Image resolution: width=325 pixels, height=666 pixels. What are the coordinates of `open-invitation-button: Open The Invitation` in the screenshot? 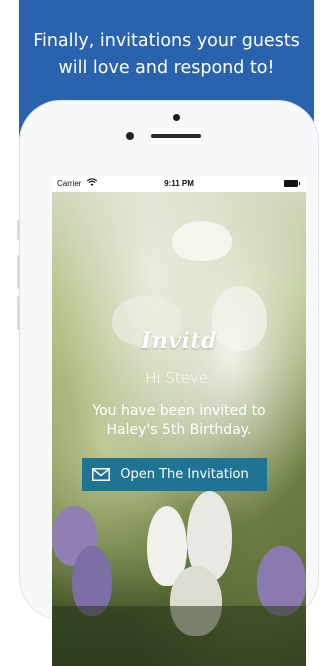 It's located at (174, 474).